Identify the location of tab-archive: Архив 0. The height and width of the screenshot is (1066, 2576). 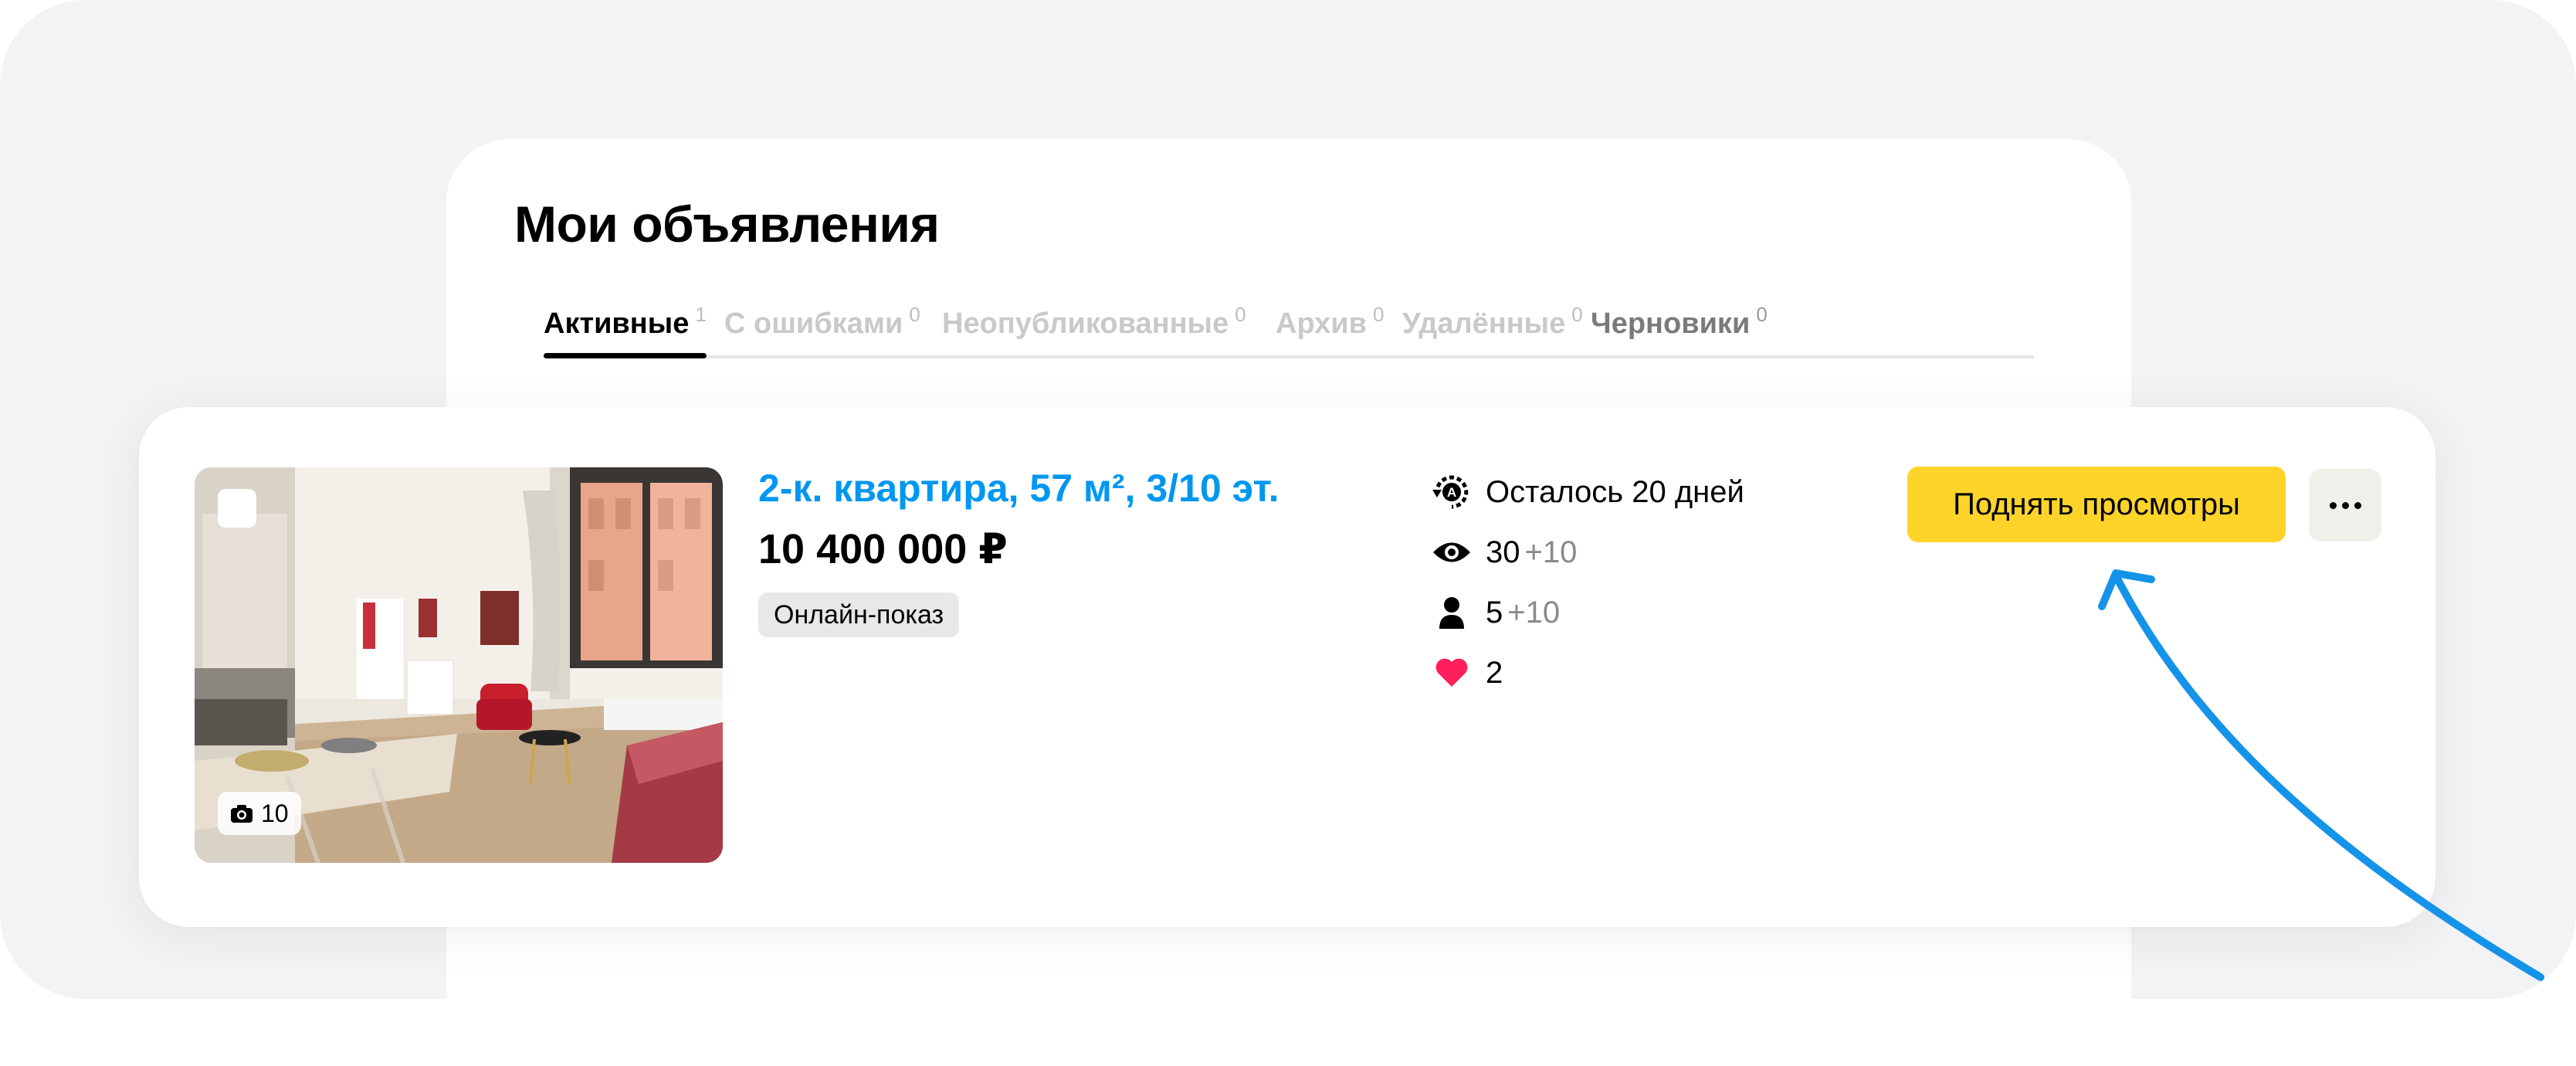
(1330, 329).